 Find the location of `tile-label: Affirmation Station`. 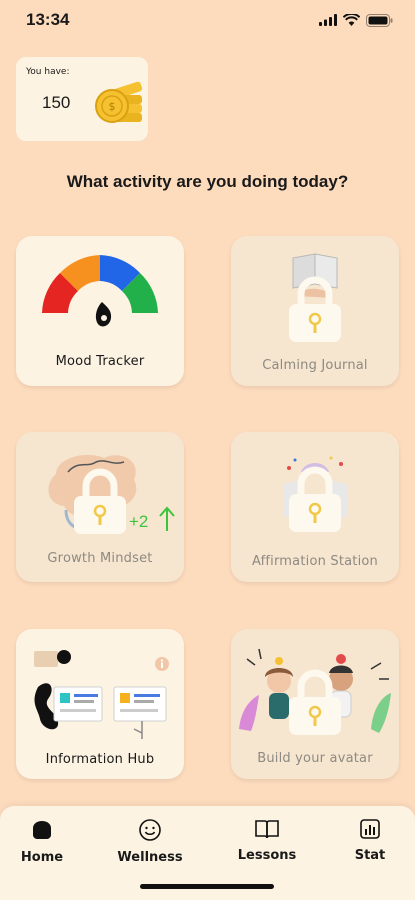

tile-label: Affirmation Station is located at coordinates (315, 561).